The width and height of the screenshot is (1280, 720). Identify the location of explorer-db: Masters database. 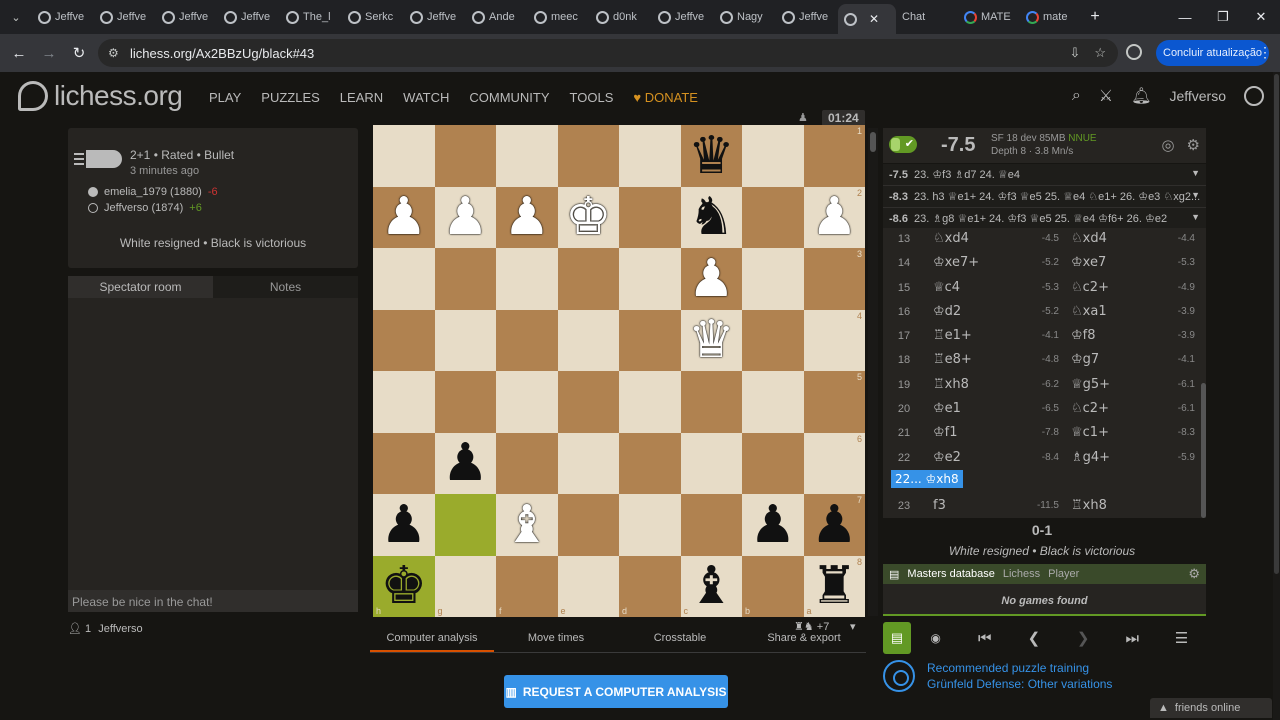
(950, 574).